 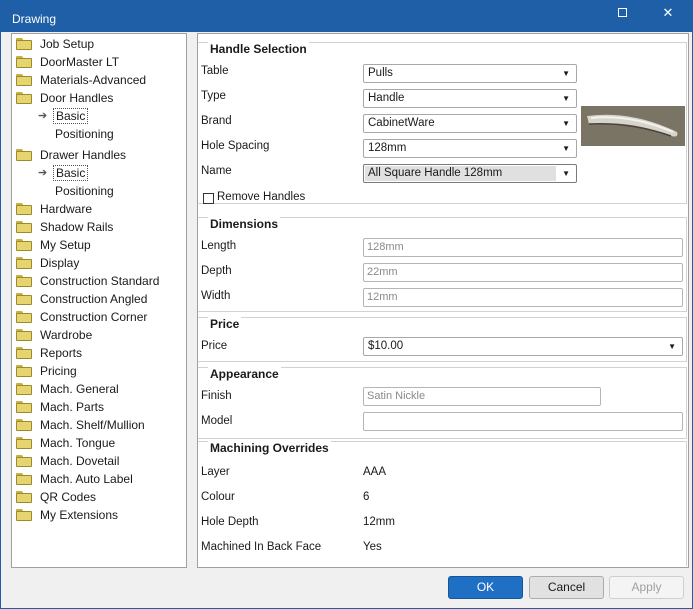 What do you see at coordinates (84, 134) in the screenshot?
I see `tree-item-door-handles-positioning: Positioning` at bounding box center [84, 134].